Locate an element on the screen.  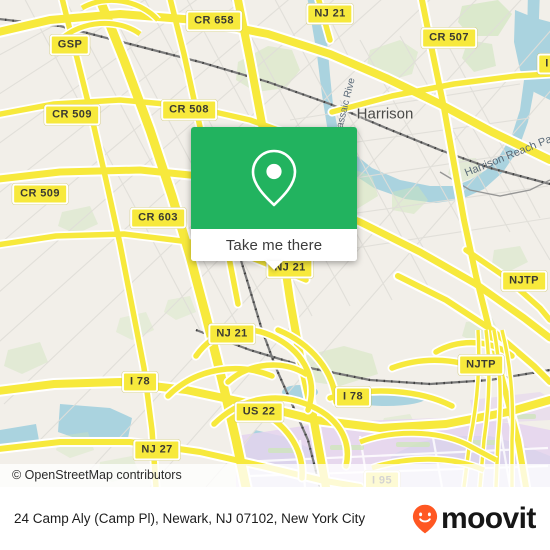
moovit-smiley-pin-icon is located at coordinates (425, 518).